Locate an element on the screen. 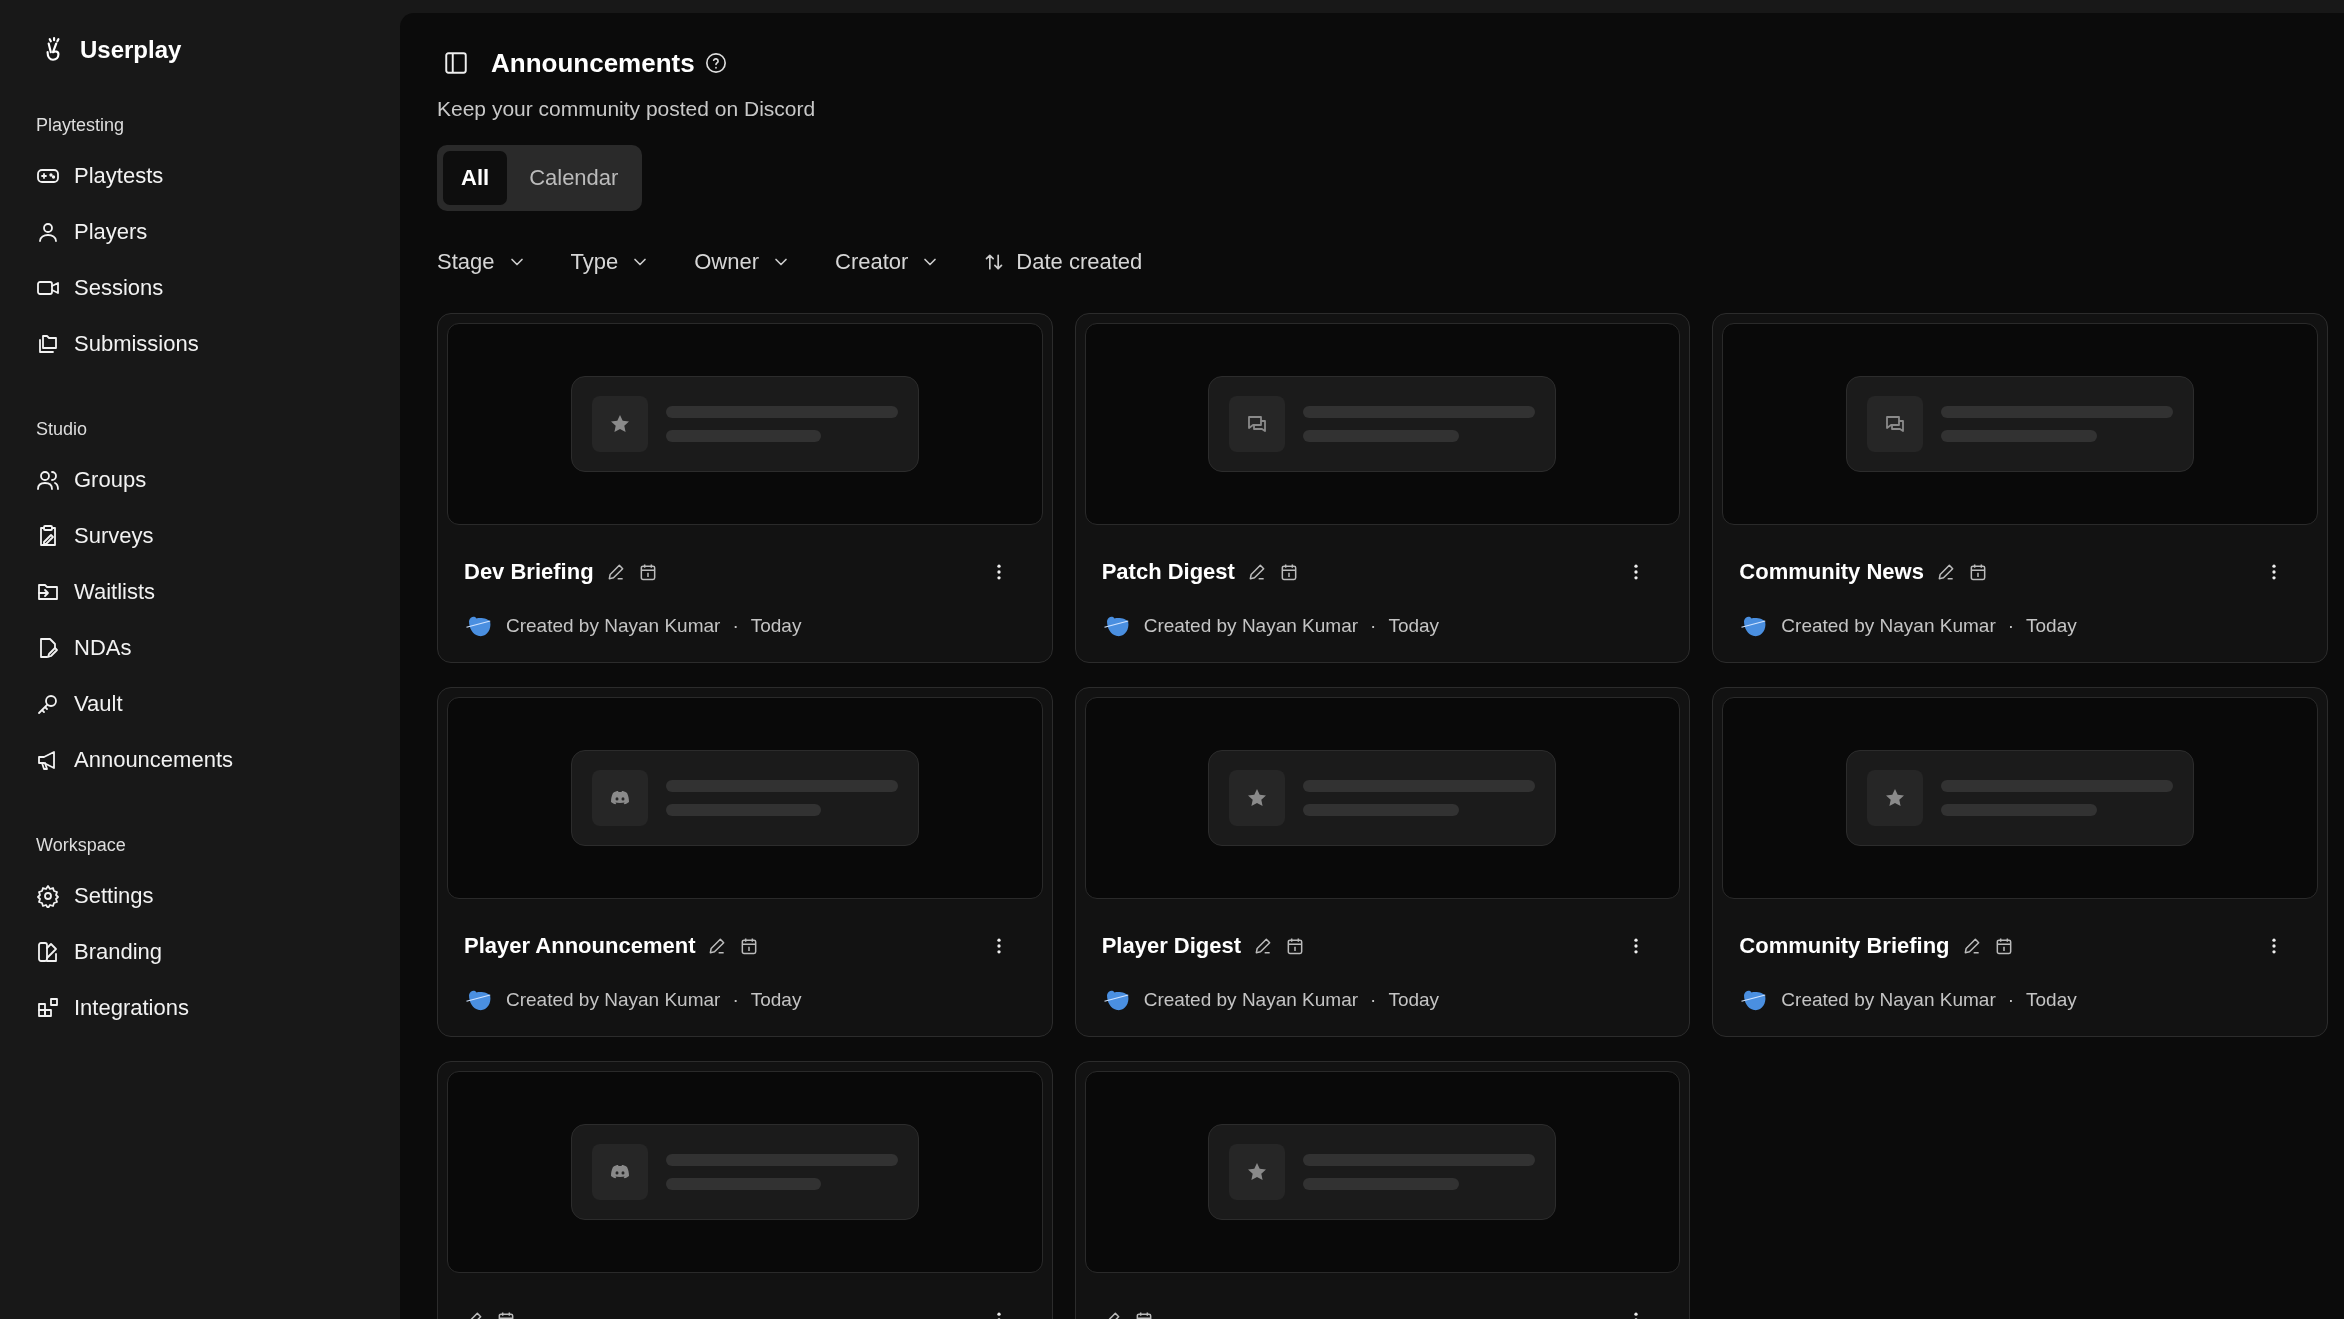  section-heading: Playtesting is located at coordinates (81, 125).